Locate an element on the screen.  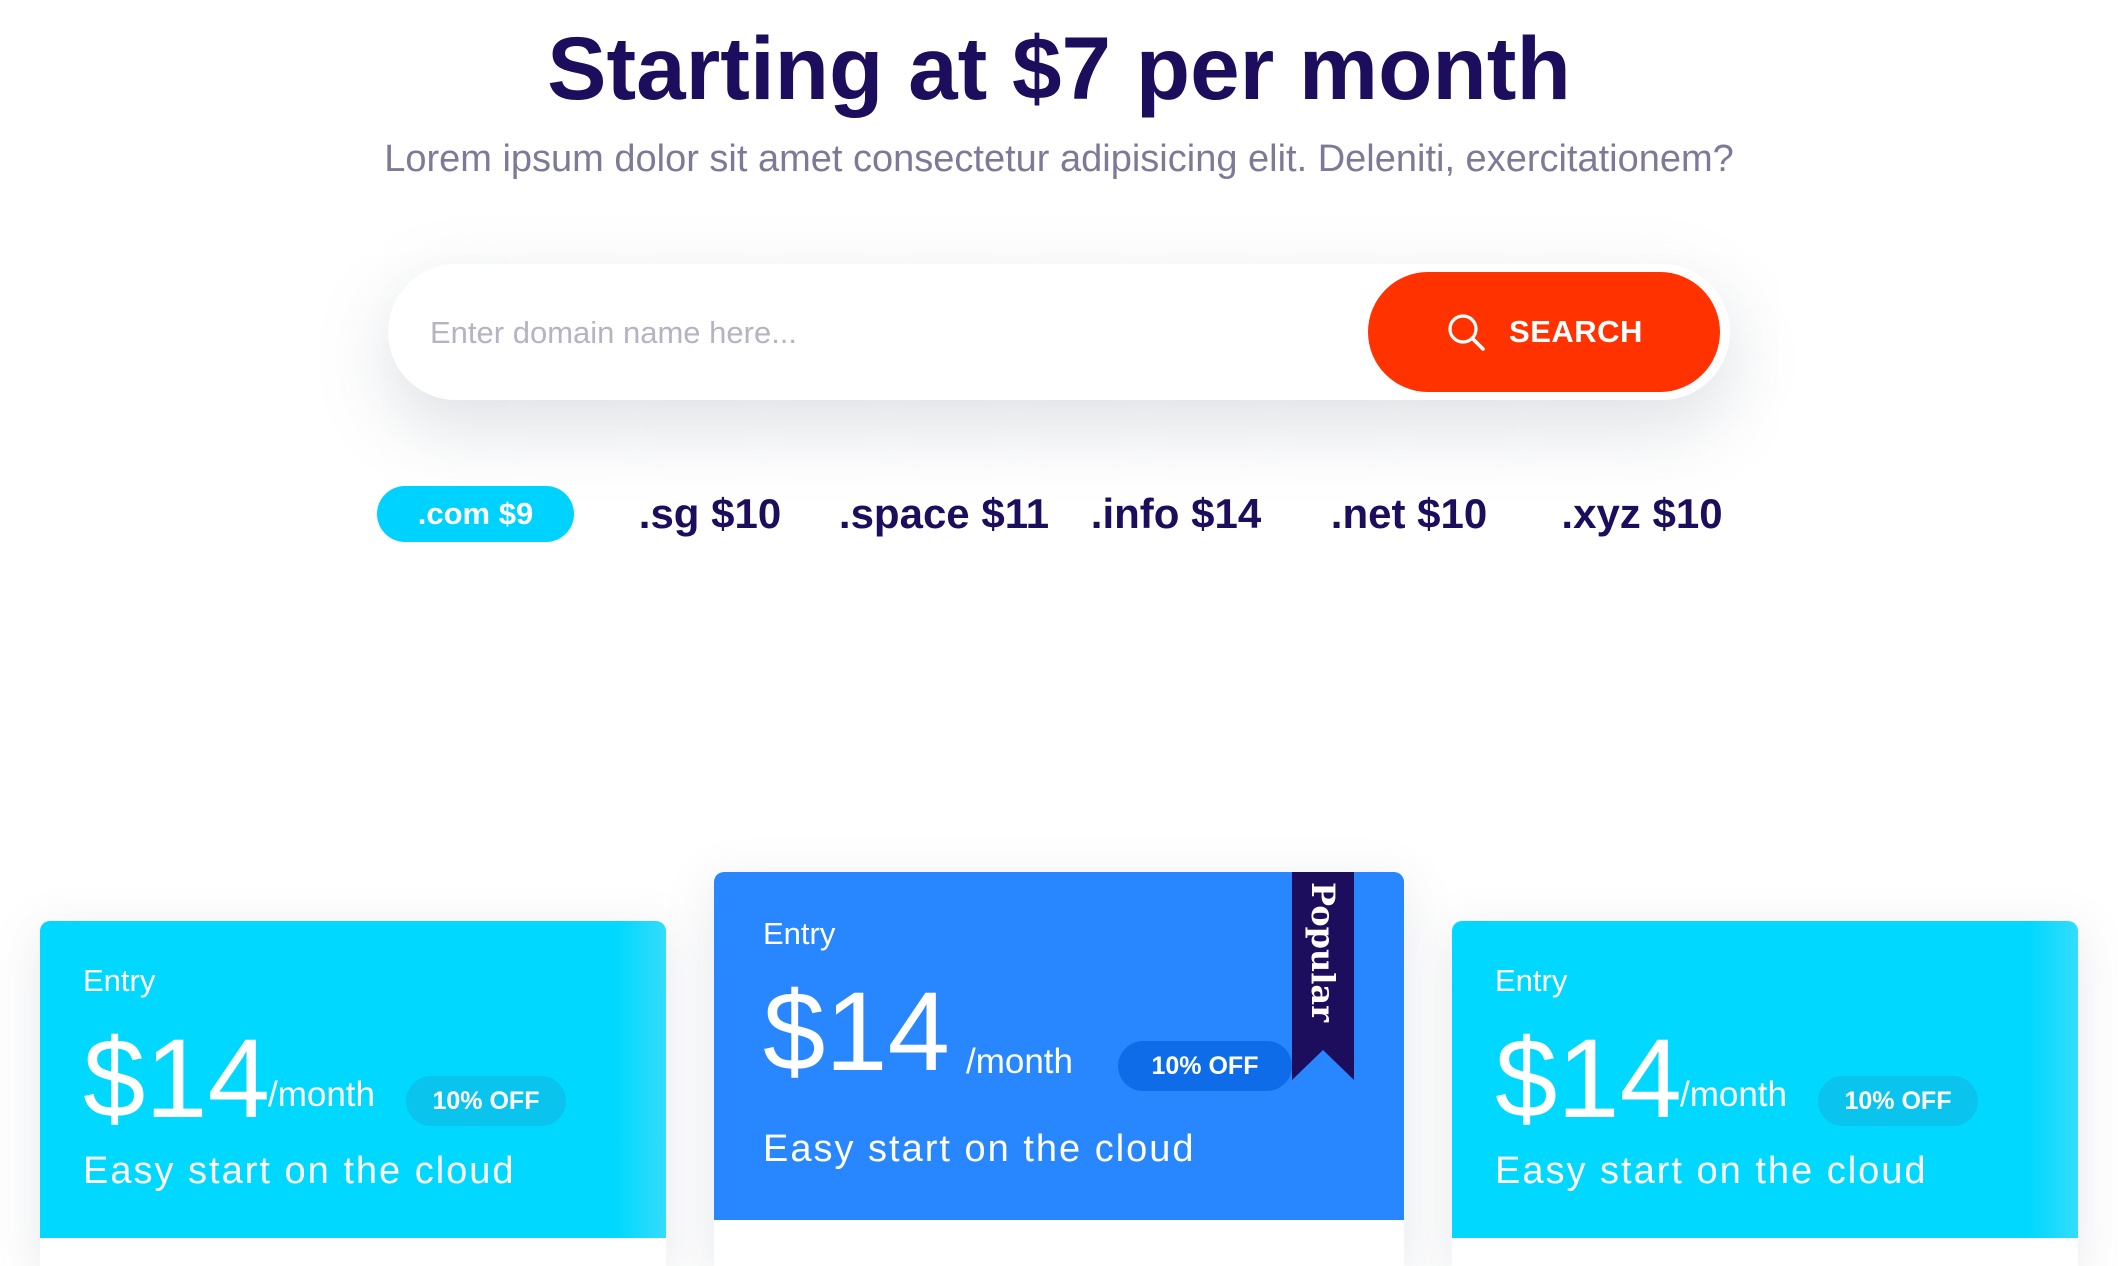
search-button-label: SEARCH is located at coordinates (1576, 331).